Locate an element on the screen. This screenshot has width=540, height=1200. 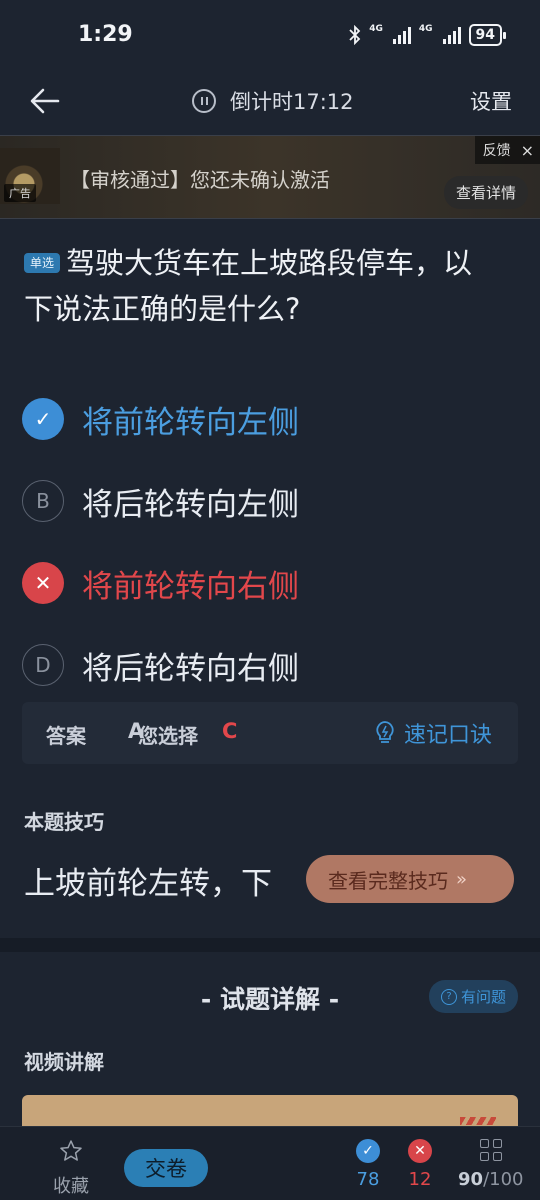
wrong-count-value: 12 is located at coordinates (420, 1179).